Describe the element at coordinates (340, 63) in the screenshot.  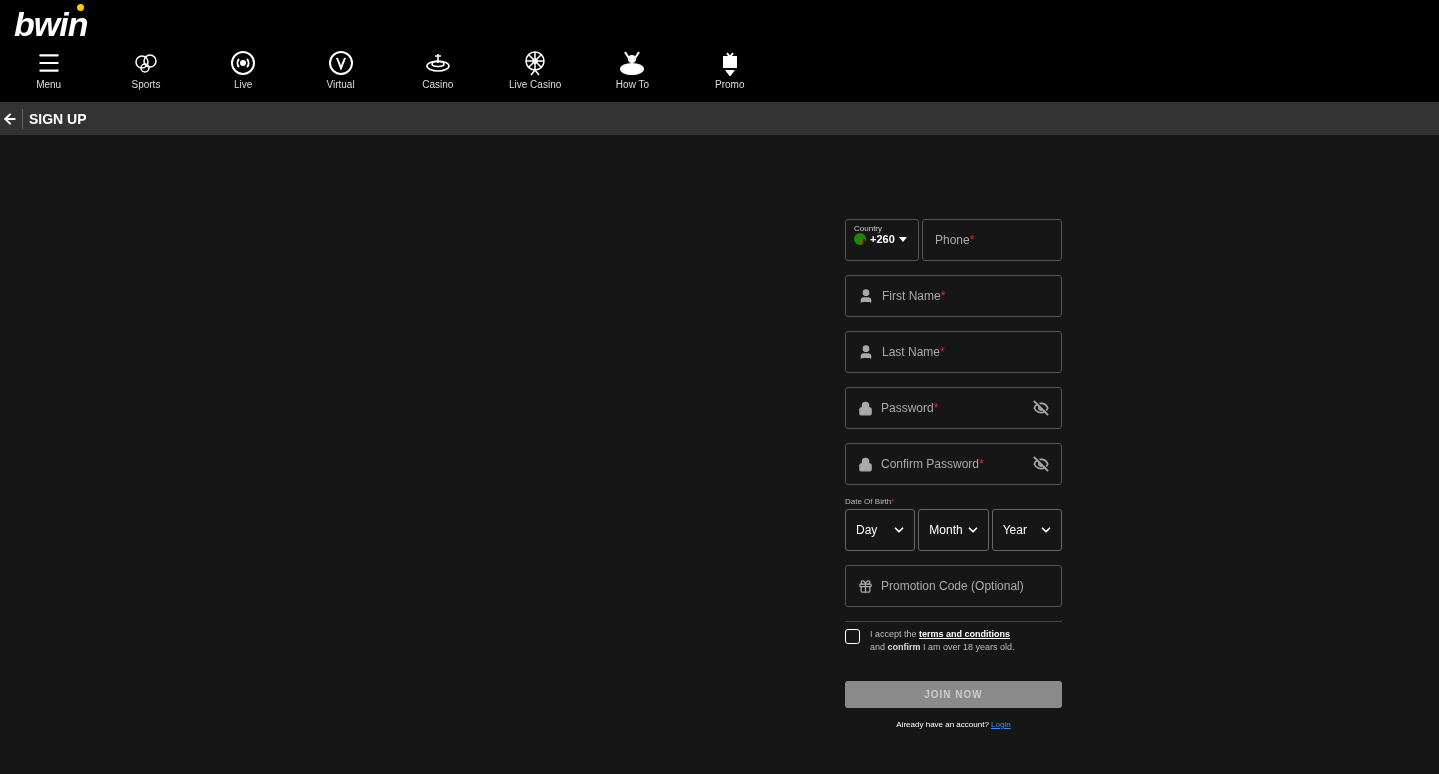
I see `virtual-icon` at that location.